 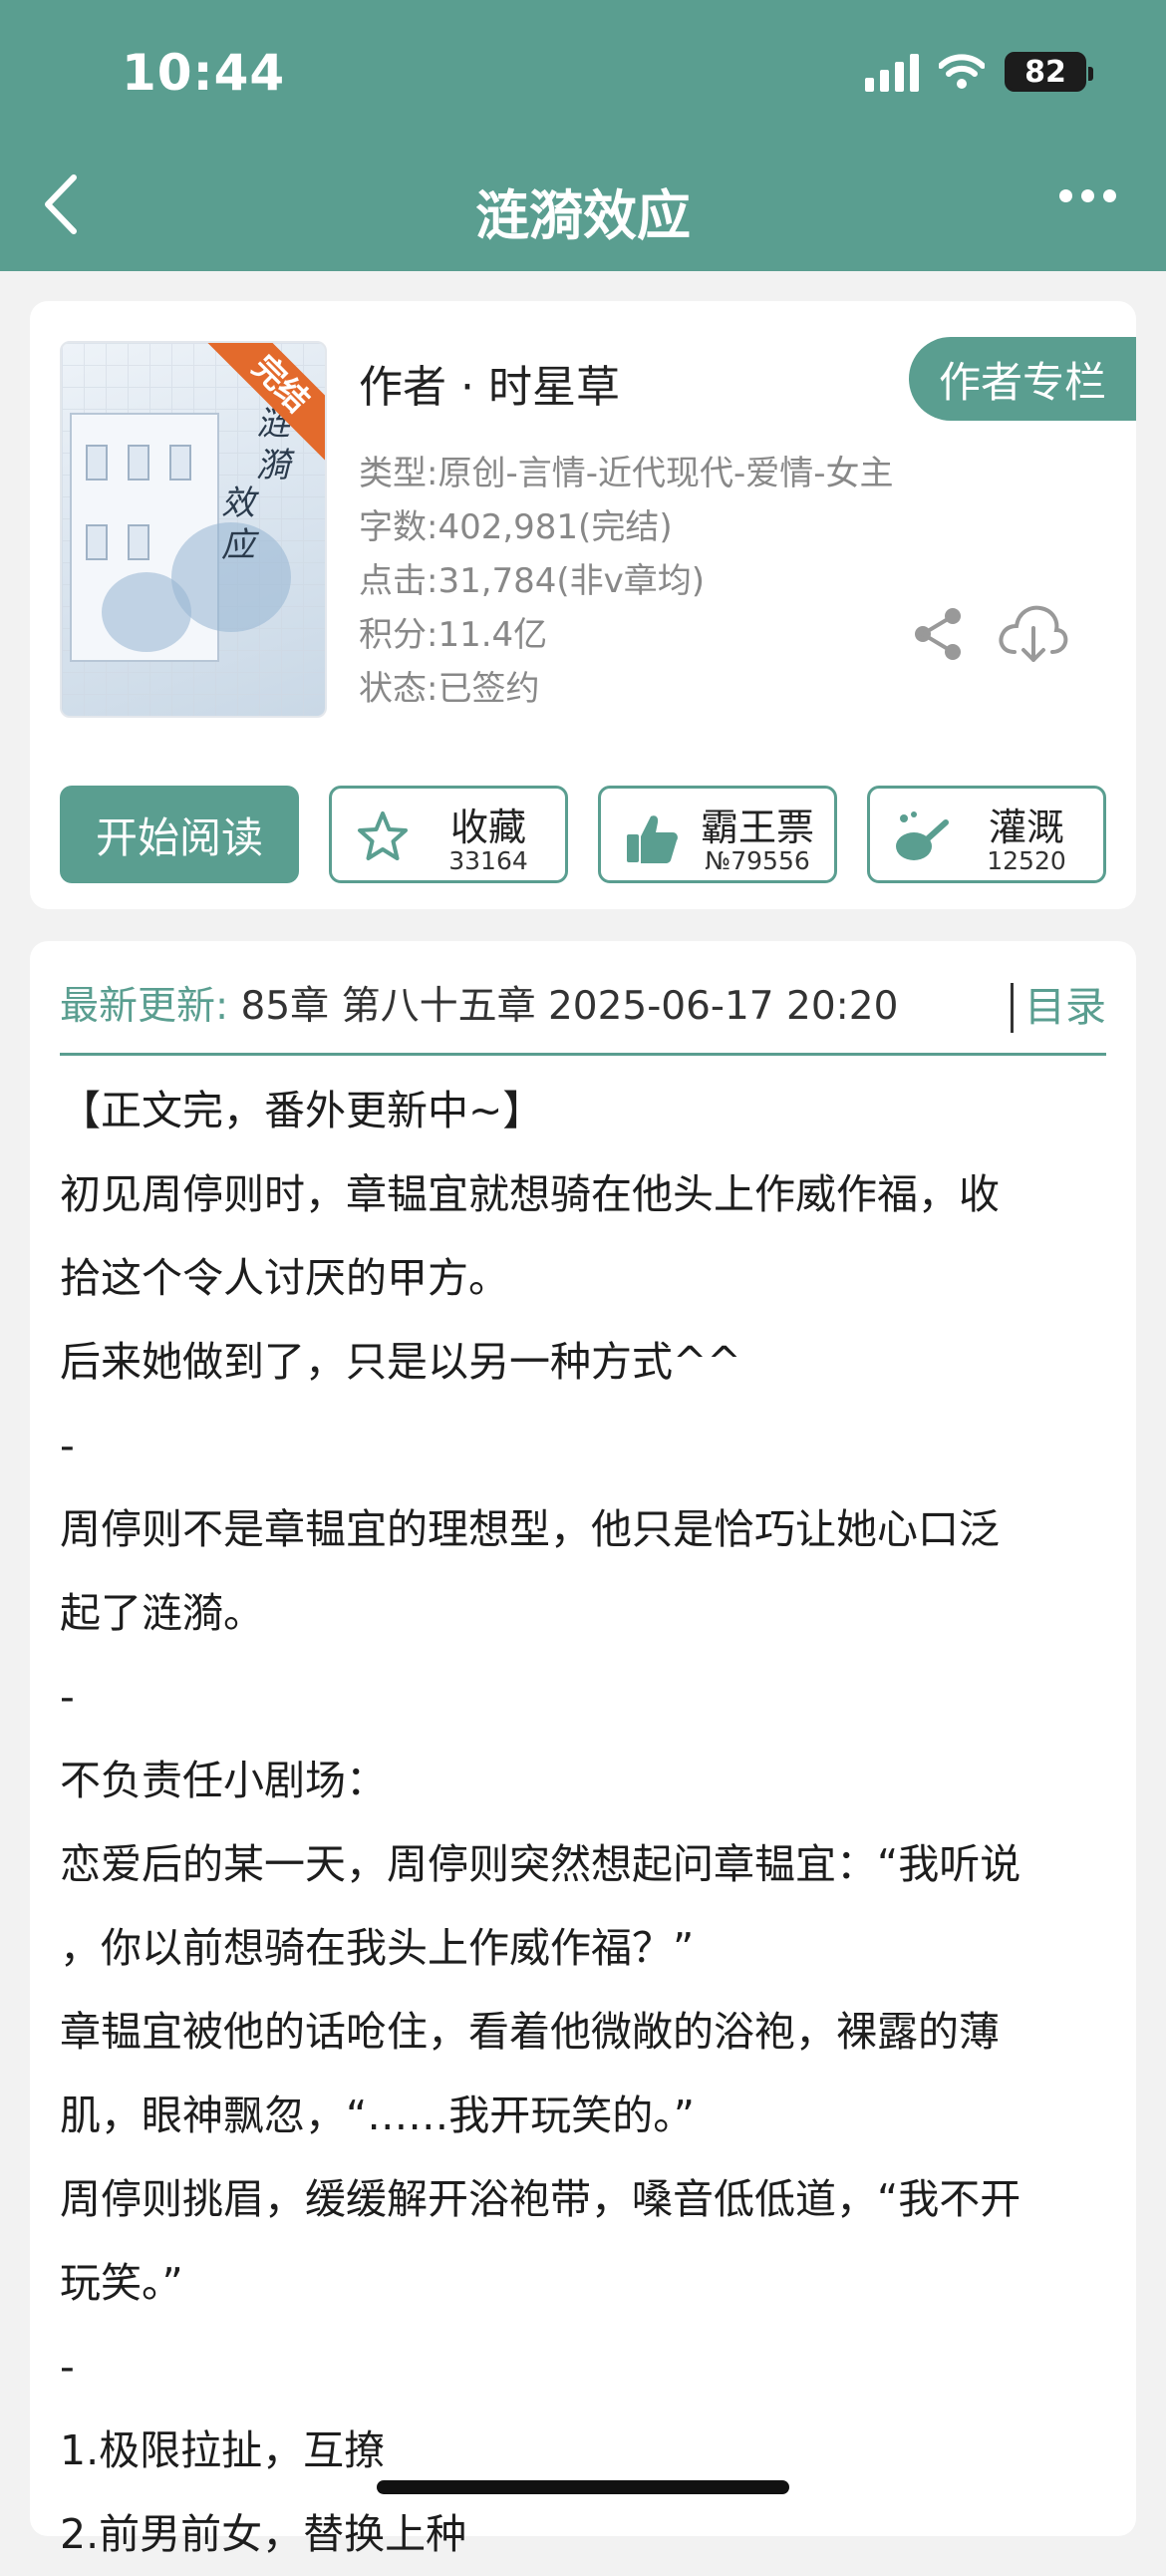 I want to click on favorite-button: 收藏 33164, so click(x=448, y=834).